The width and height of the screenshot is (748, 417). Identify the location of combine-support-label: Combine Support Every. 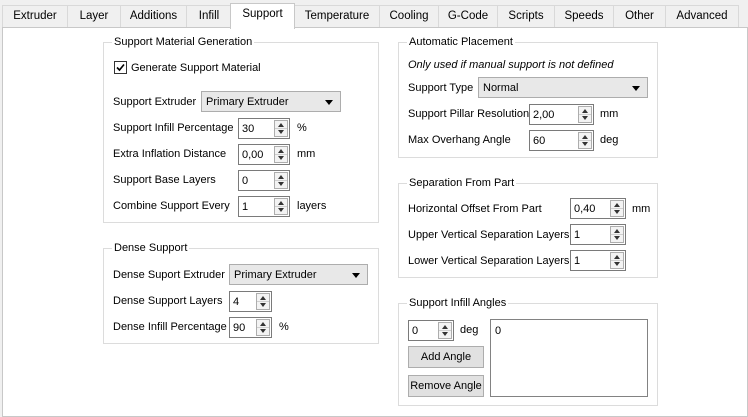
(171, 206).